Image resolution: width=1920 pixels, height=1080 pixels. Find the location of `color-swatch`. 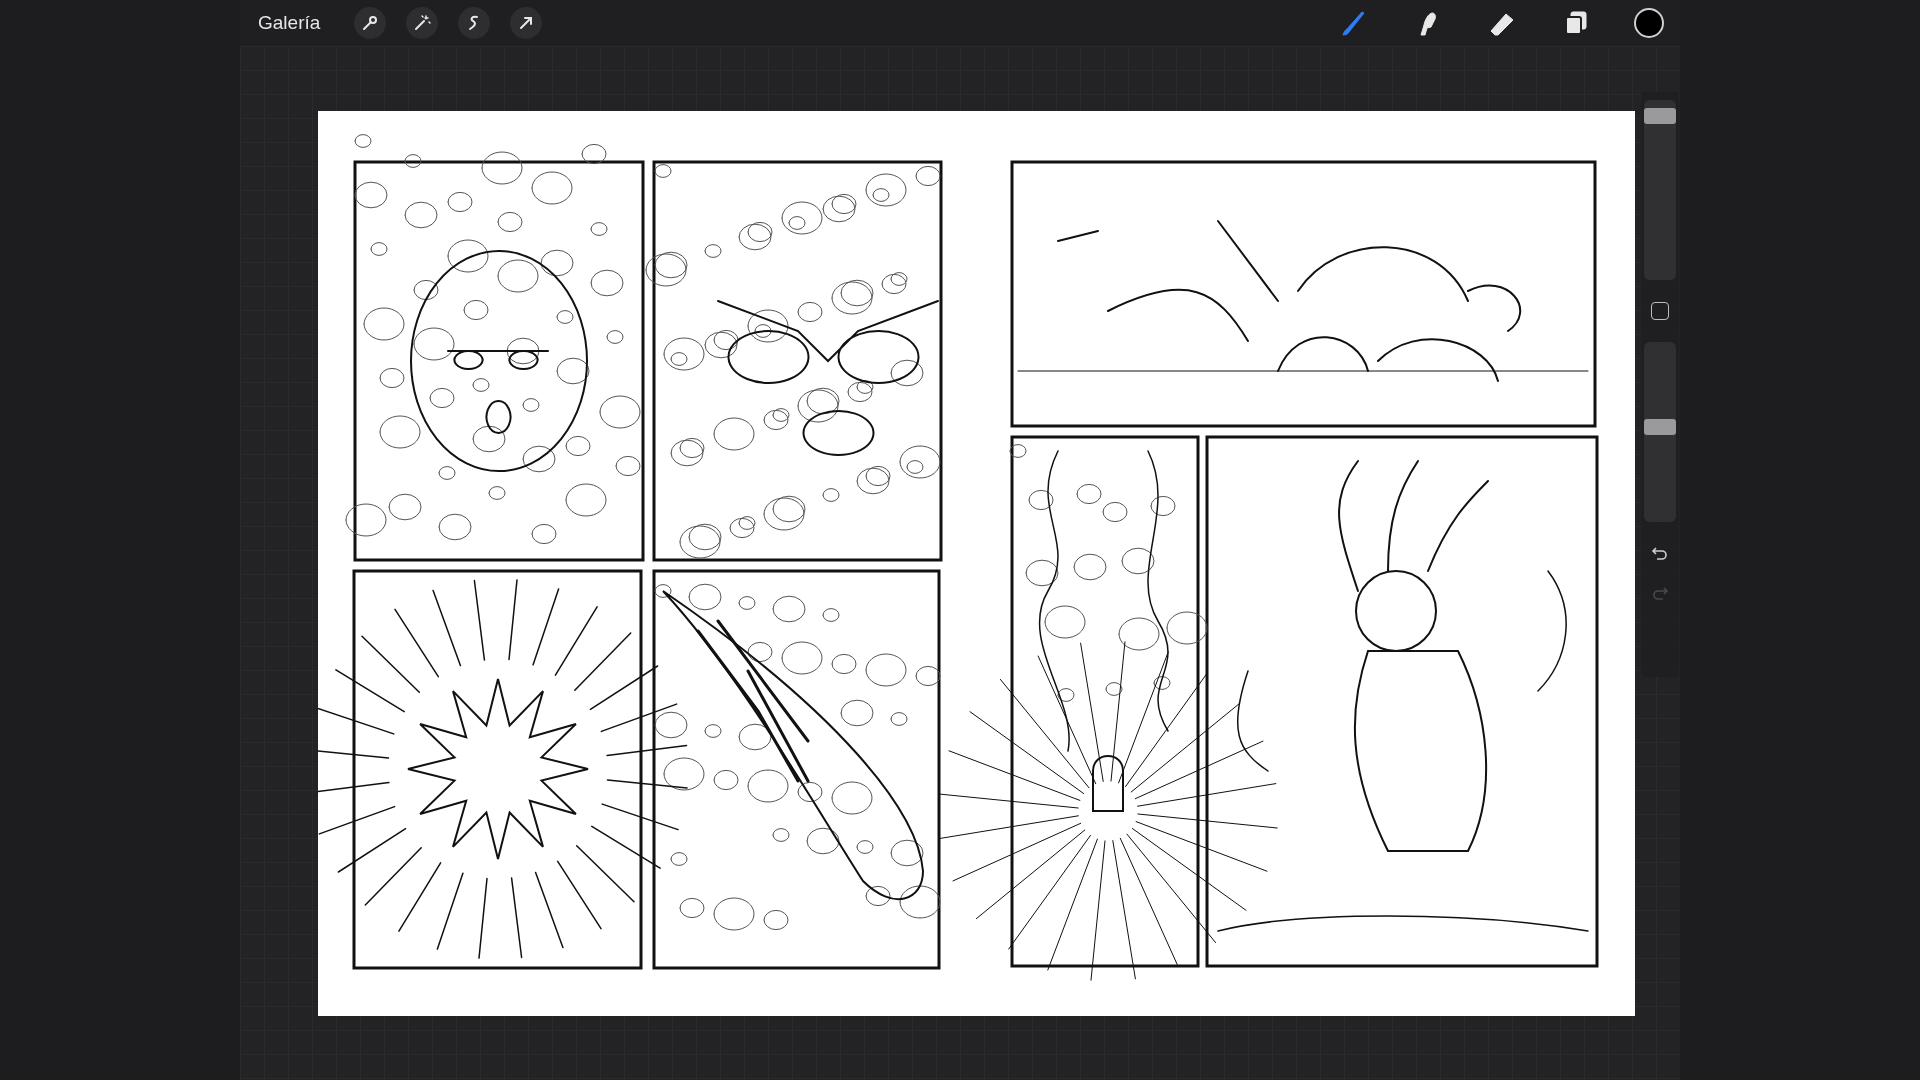

color-swatch is located at coordinates (1649, 23).